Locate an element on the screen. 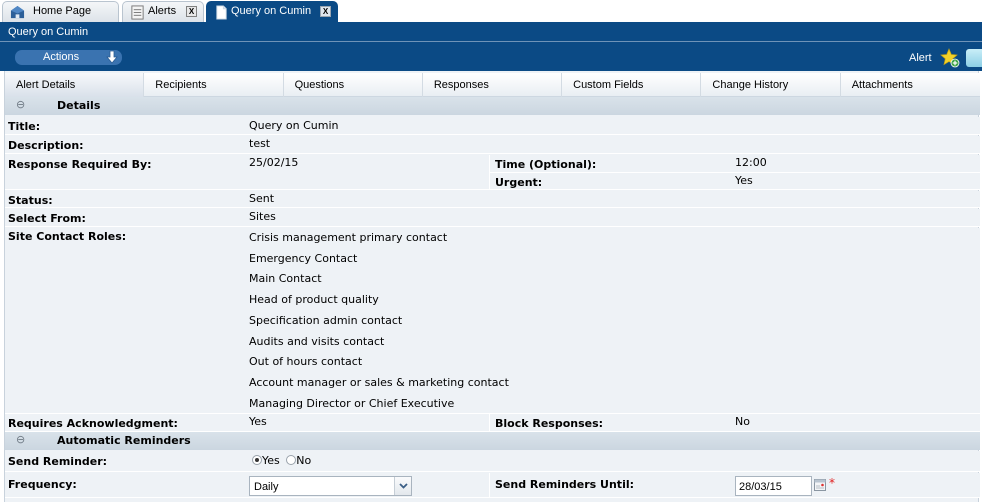 This screenshot has width=982, height=502. block-responses-label: Block Responses: is located at coordinates (549, 423).